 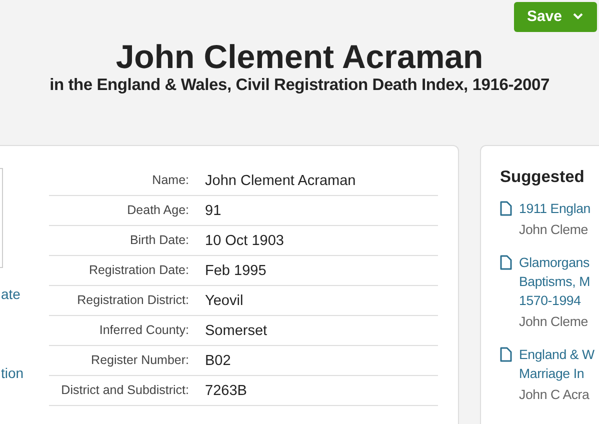 What do you see at coordinates (554, 395) in the screenshot?
I see `suggested-person-name: John C Acra` at bounding box center [554, 395].